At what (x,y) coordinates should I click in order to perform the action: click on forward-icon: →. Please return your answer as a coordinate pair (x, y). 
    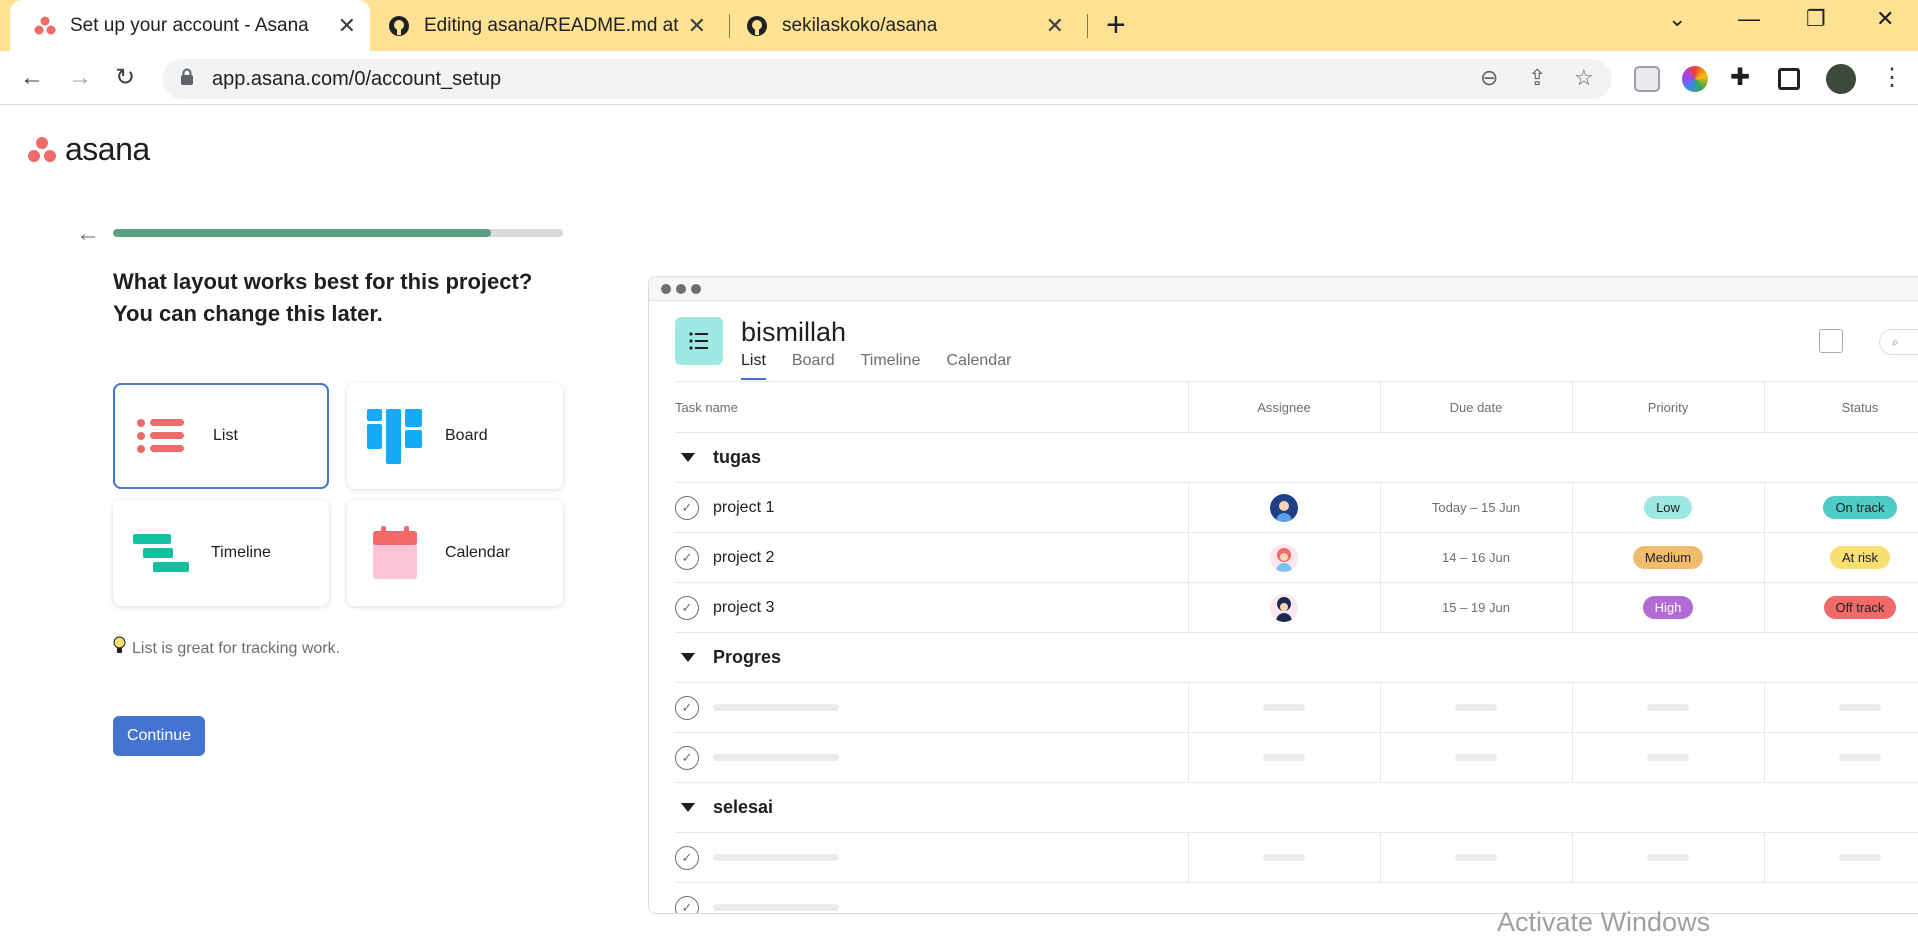
    Looking at the image, I should click on (80, 78).